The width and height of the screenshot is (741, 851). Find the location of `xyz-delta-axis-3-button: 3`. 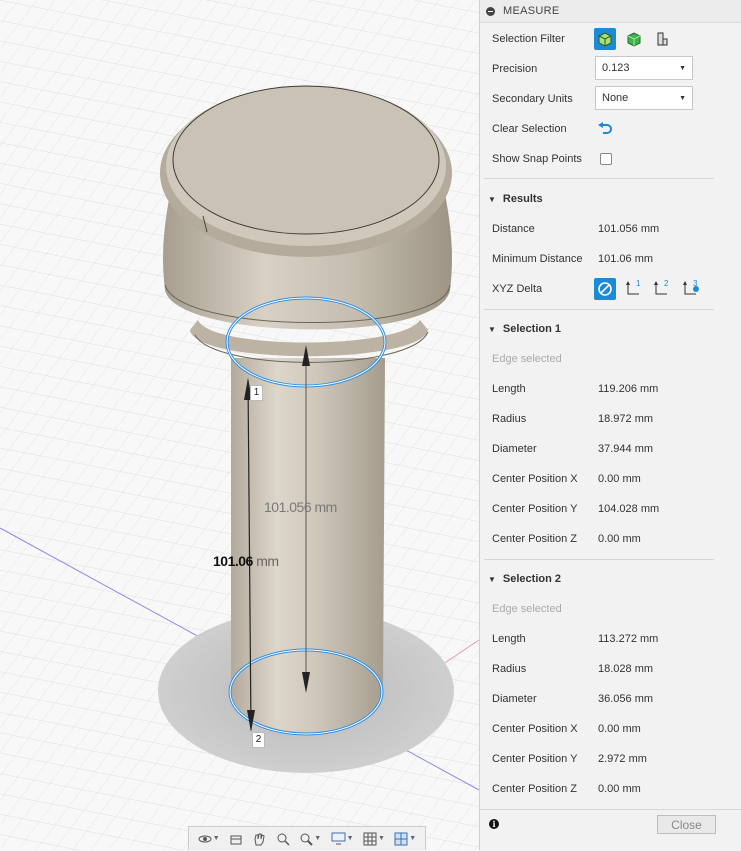

xyz-delta-axis-3-button: 3 is located at coordinates (691, 289).